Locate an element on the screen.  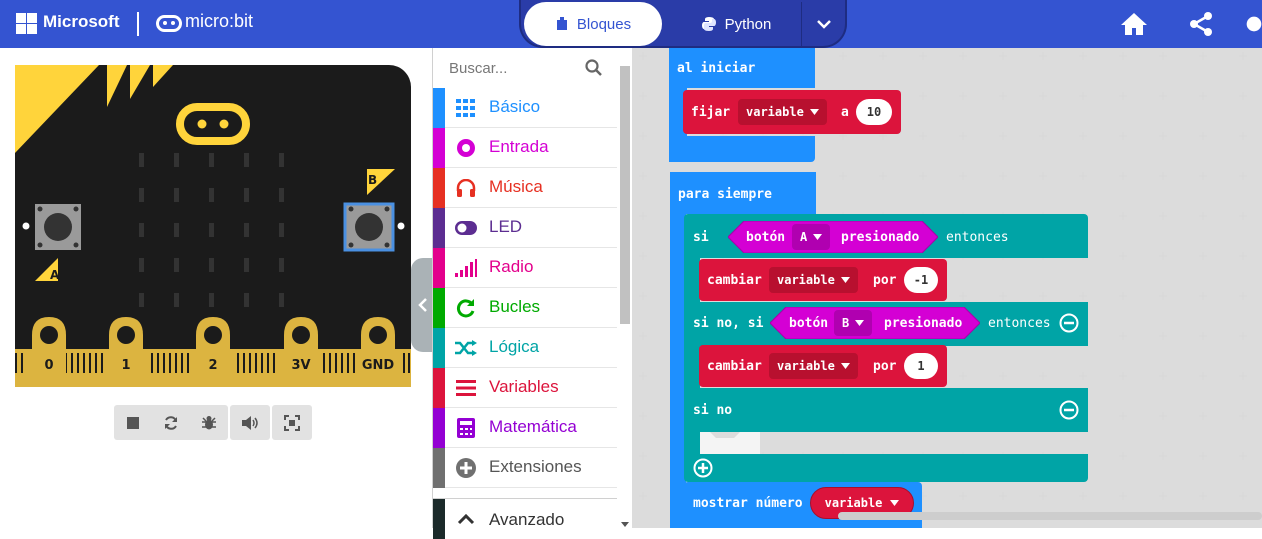
home-button is located at coordinates (1134, 24).